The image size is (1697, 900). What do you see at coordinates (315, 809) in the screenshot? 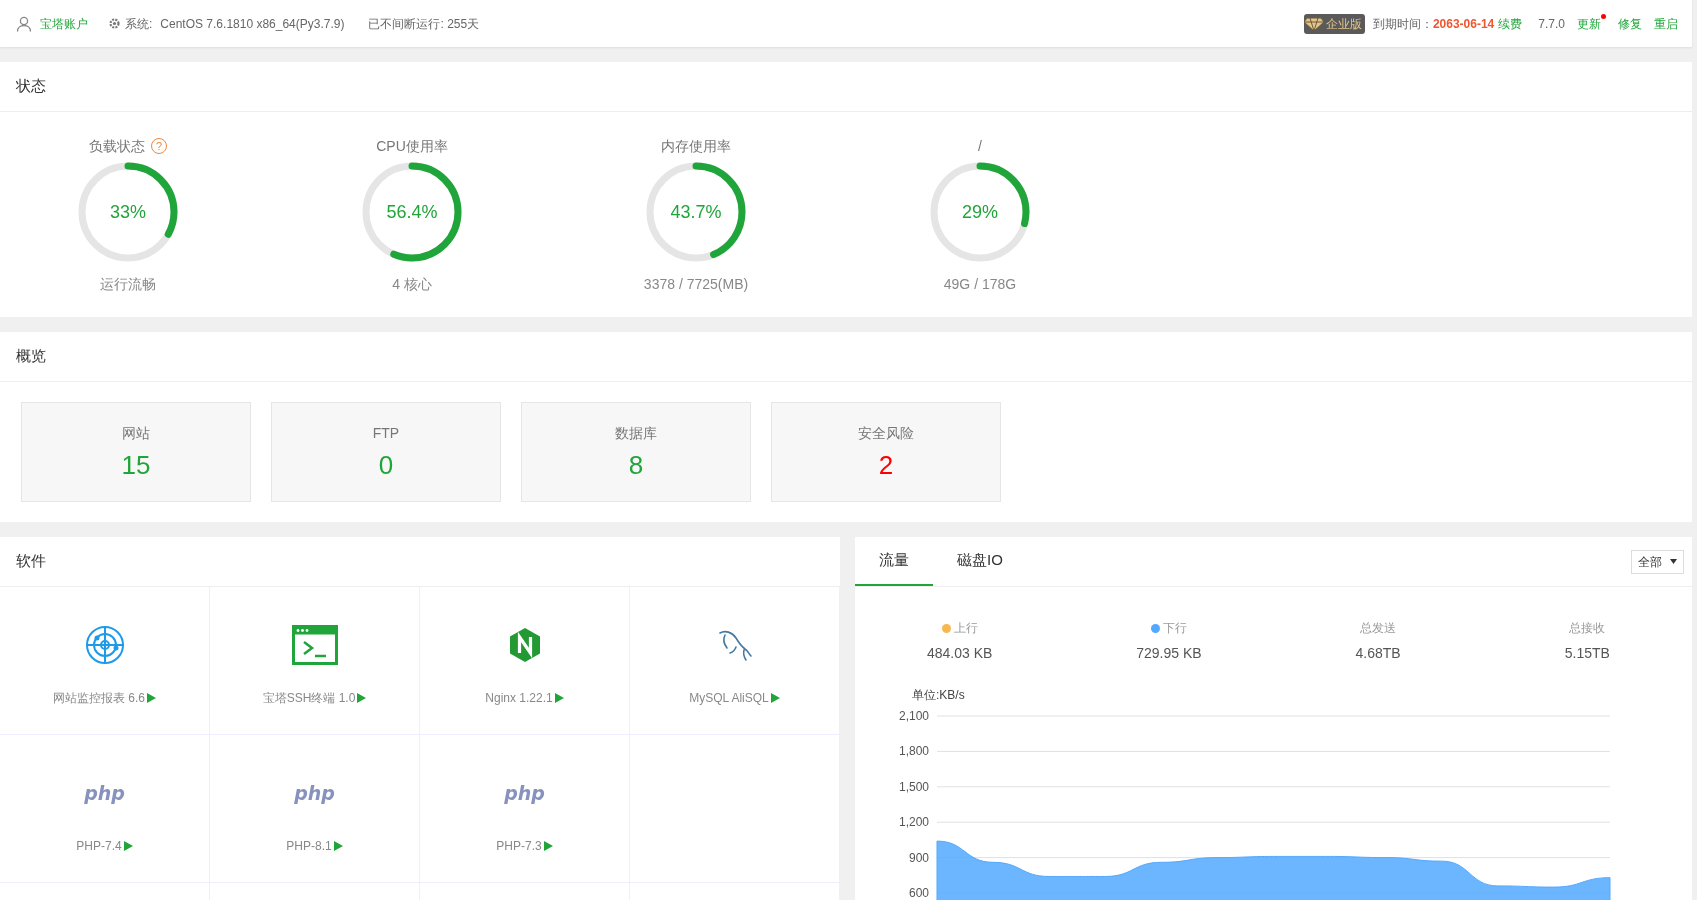
I see `software-tile: php PHP-8.1` at bounding box center [315, 809].